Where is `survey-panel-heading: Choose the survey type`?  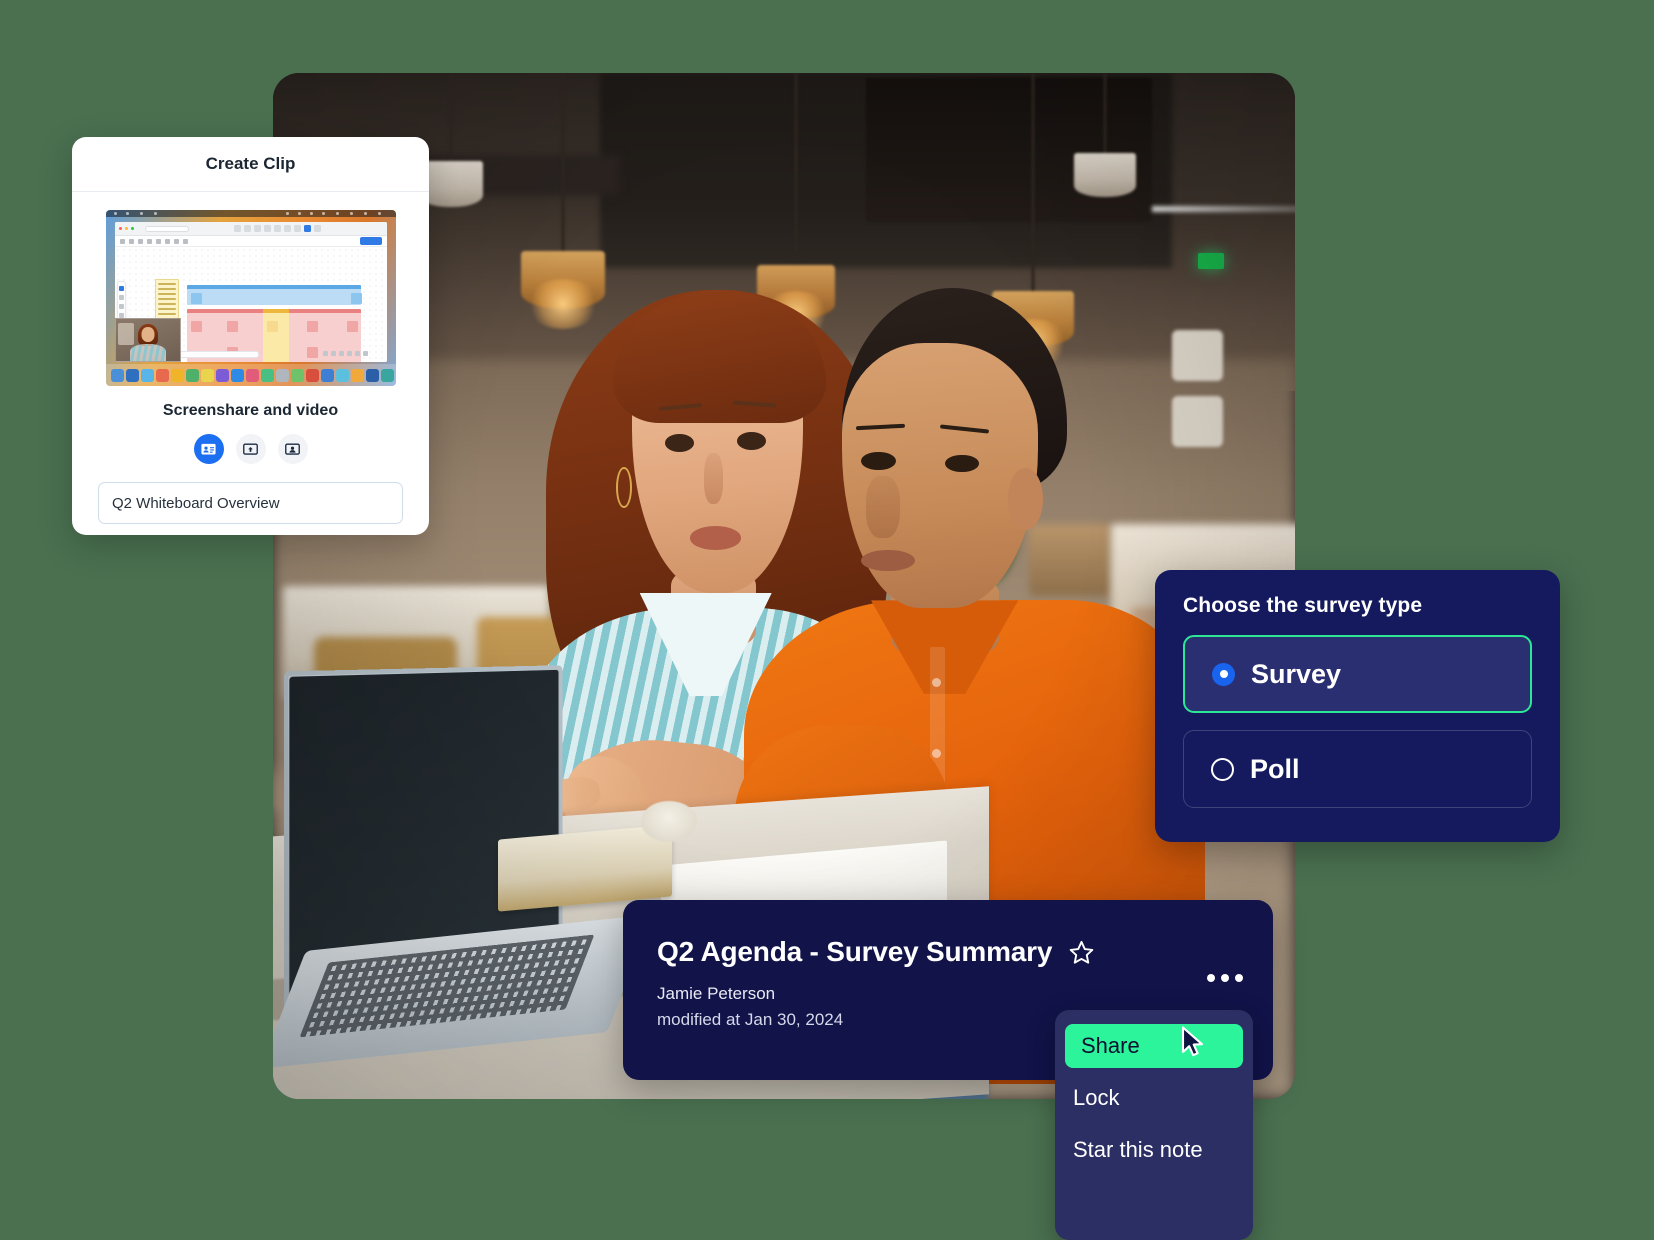
survey-panel-heading: Choose the survey type is located at coordinates (1303, 605).